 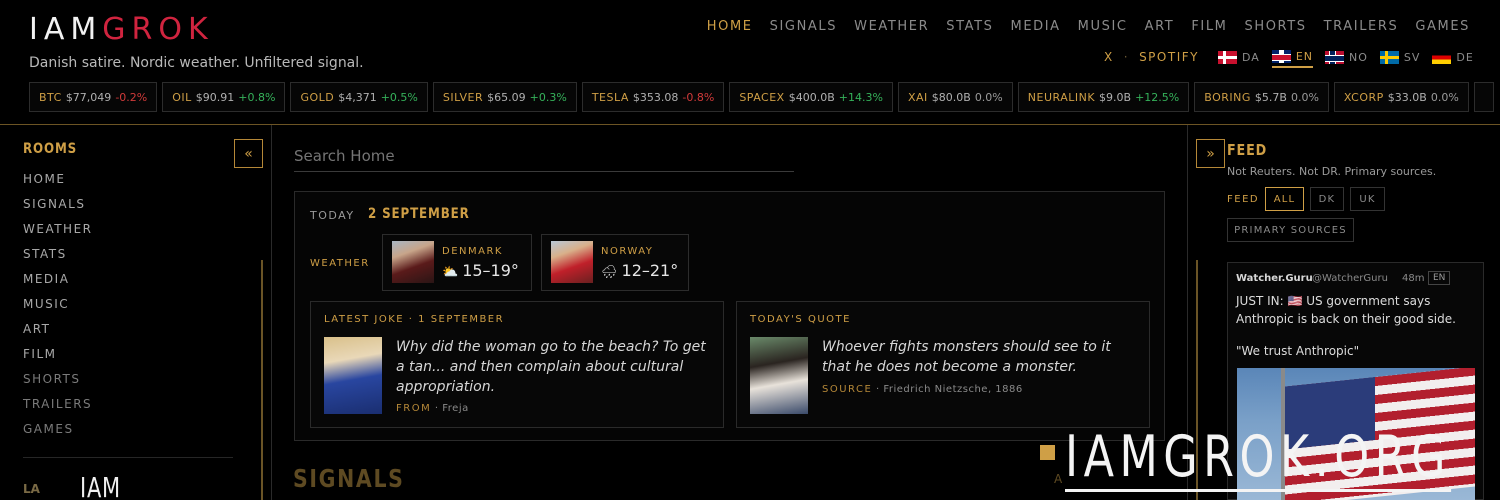 What do you see at coordinates (1361, 26) in the screenshot?
I see `nav-item-trailers: TRAILERS` at bounding box center [1361, 26].